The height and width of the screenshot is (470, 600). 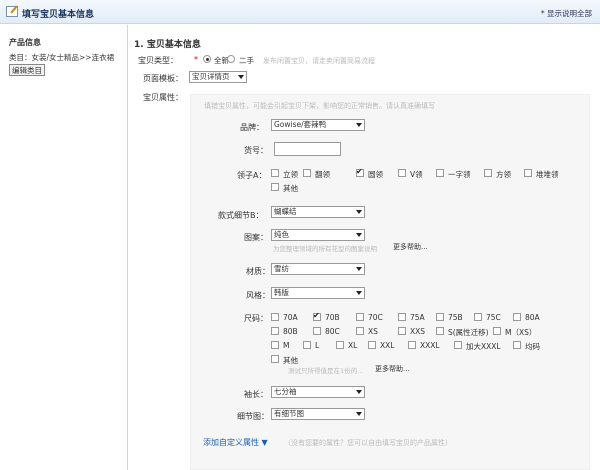 What do you see at coordinates (318, 392) in the screenshot?
I see `sleeve-select: 七分袖` at bounding box center [318, 392].